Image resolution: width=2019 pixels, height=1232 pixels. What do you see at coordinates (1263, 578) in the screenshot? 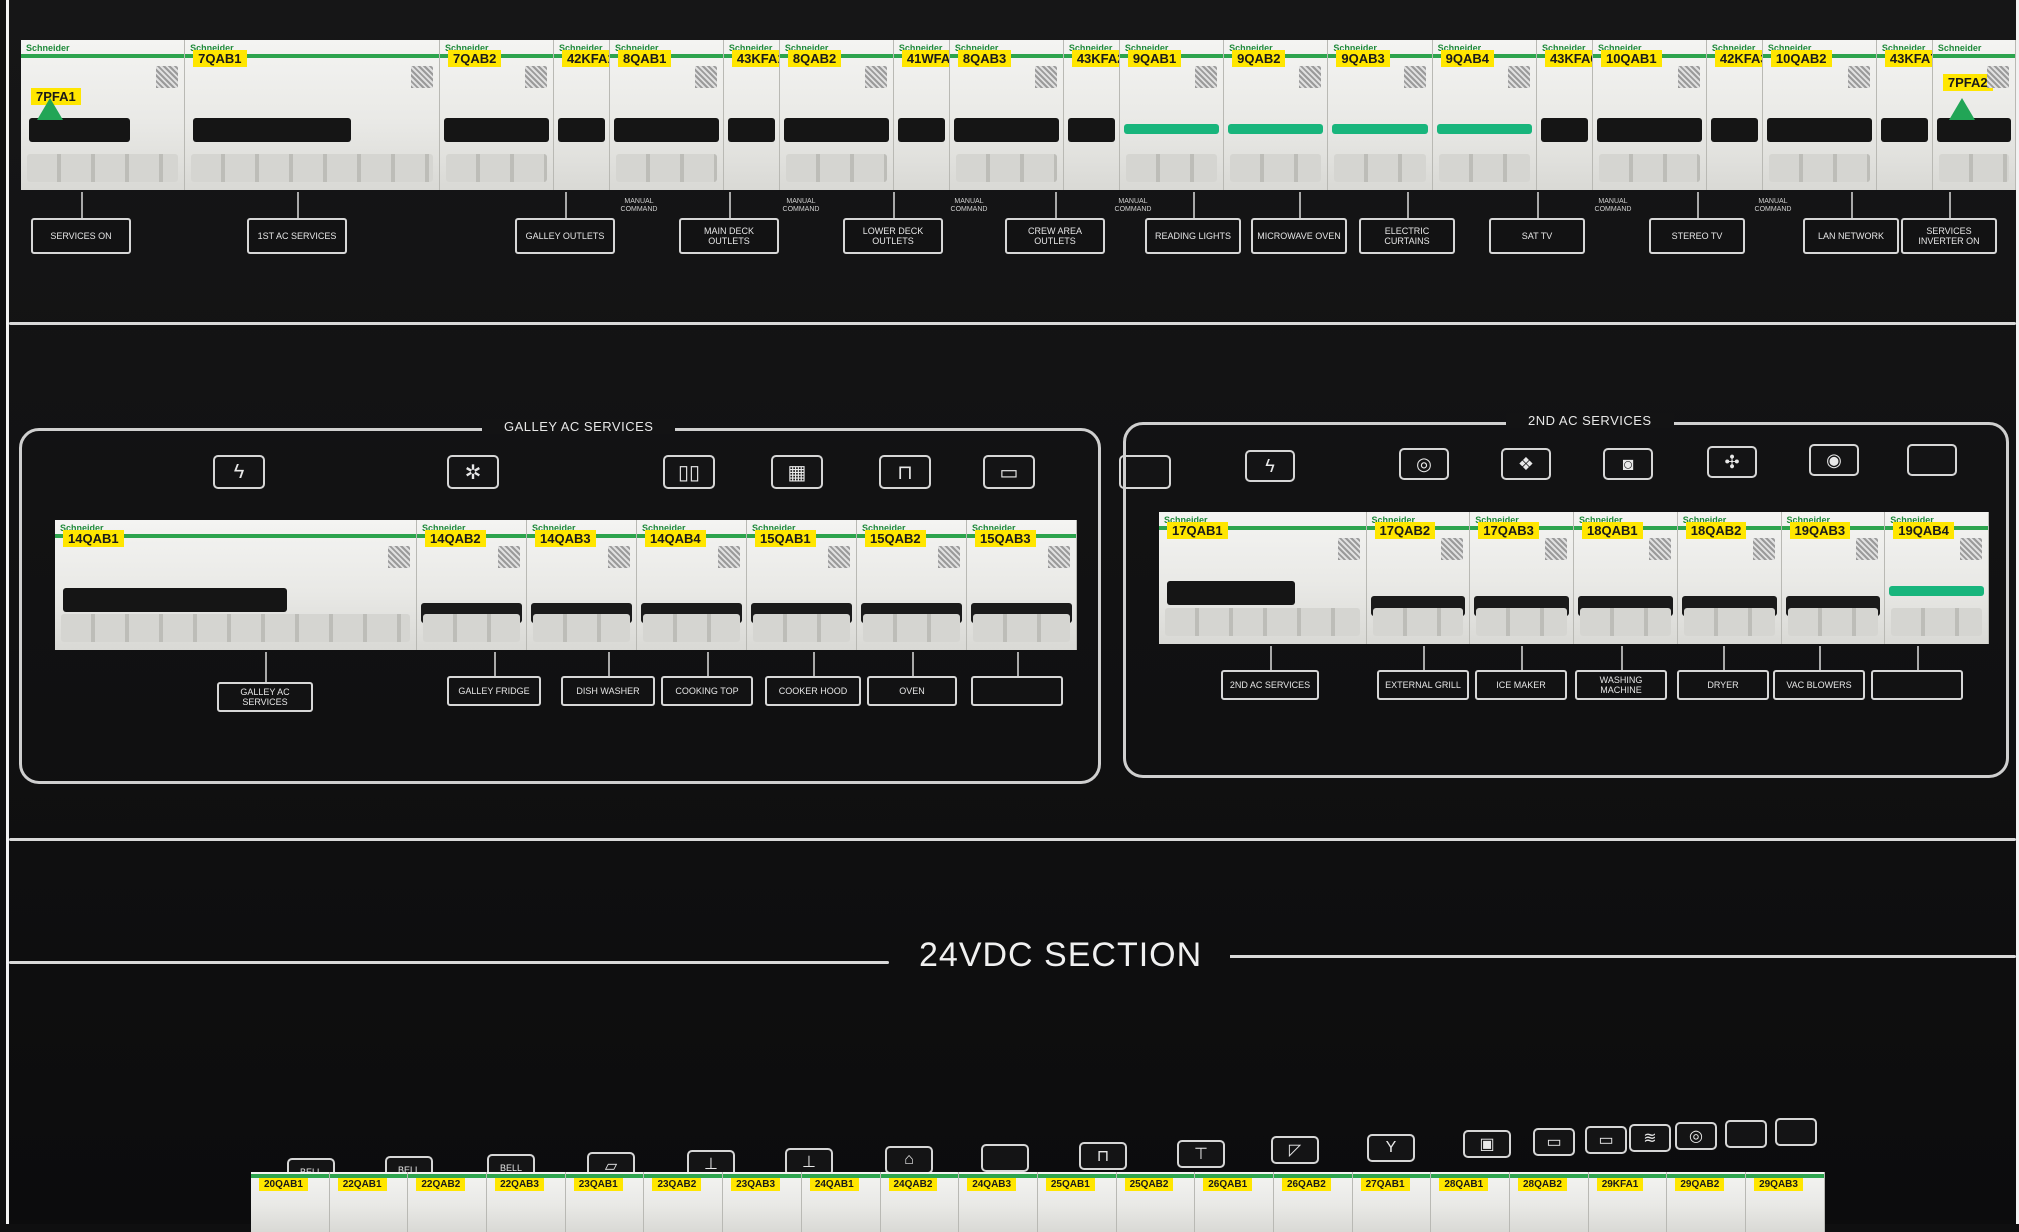
I see `circuit-breaker: Schneider 17QAB1` at bounding box center [1263, 578].